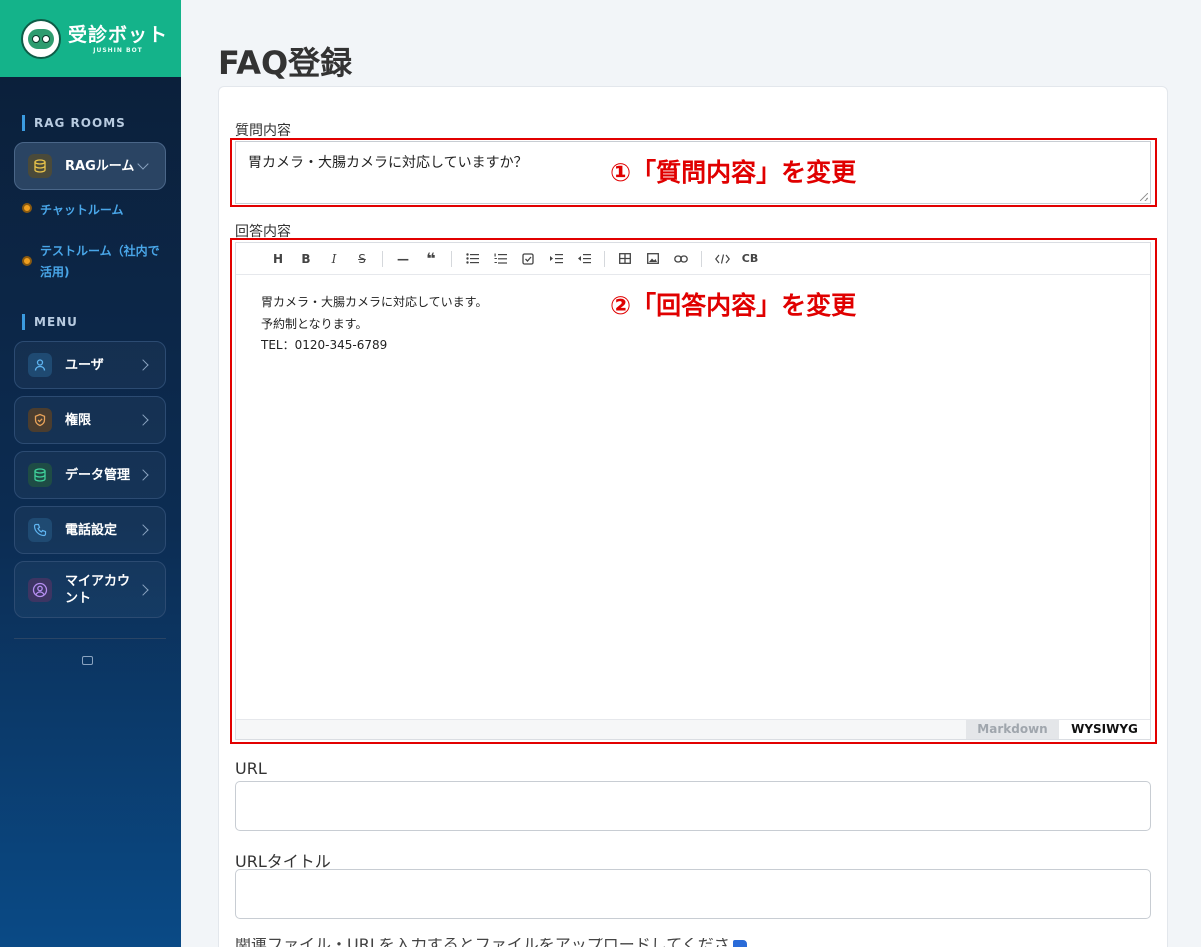 This screenshot has width=1201, height=947. I want to click on annotation-question: ①「質問内容」を変更, so click(733, 172).